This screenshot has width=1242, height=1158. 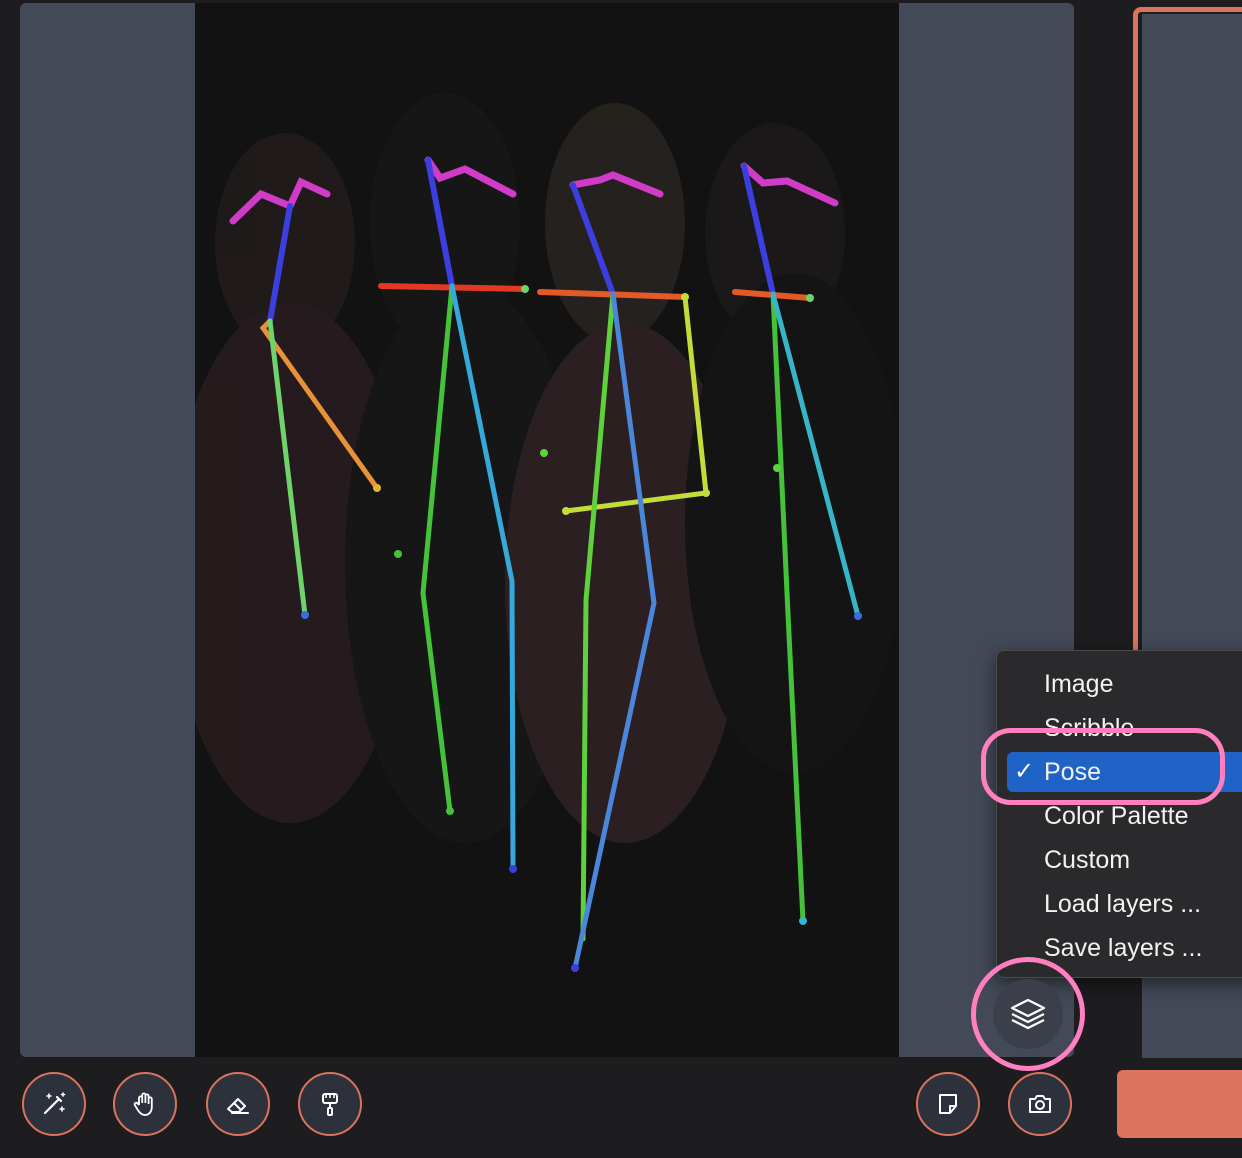 I want to click on menu-item-color-palette: Color Palette, so click(x=1124, y=816).